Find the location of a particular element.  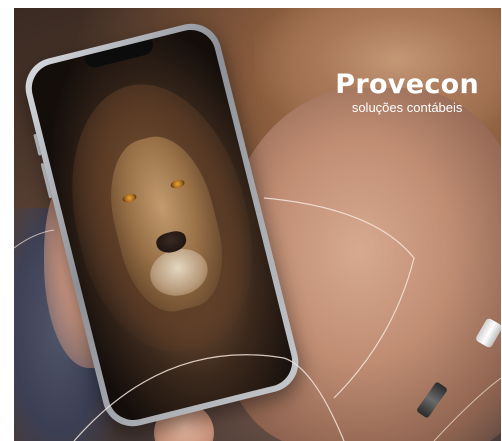

brand-logo: Provecon soluções contábeis is located at coordinates (407, 92).